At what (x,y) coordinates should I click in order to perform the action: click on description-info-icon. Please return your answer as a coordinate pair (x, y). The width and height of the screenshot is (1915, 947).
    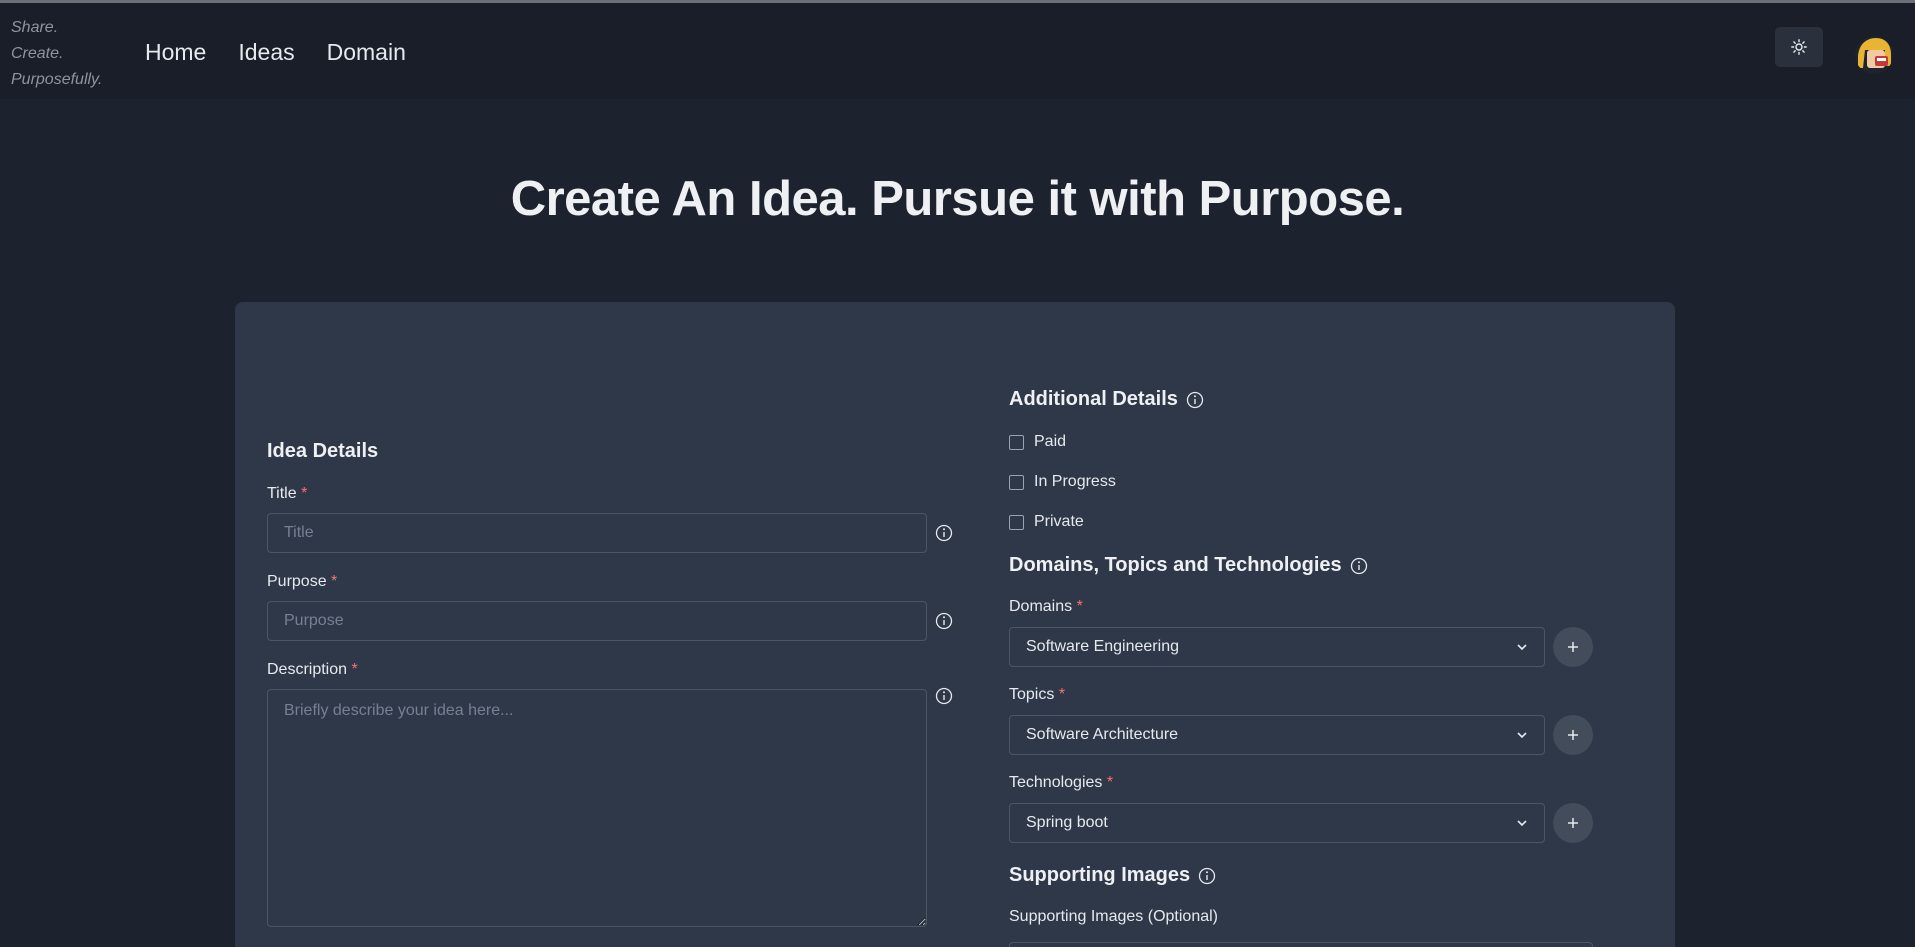
    Looking at the image, I should click on (944, 696).